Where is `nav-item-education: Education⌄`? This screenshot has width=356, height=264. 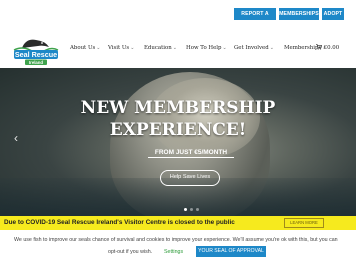 nav-item-education: Education⌄ is located at coordinates (160, 48).